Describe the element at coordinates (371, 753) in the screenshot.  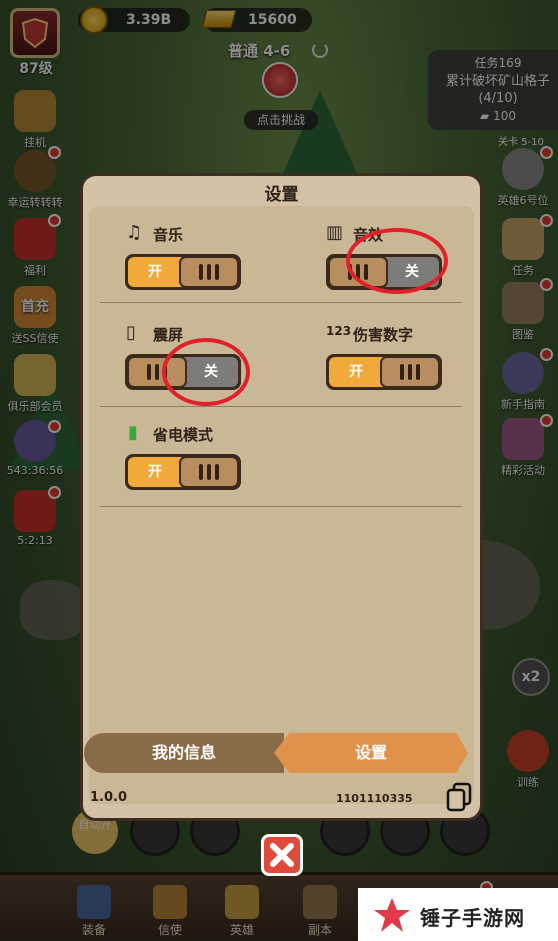
I see `tab-settings: 设置` at that location.